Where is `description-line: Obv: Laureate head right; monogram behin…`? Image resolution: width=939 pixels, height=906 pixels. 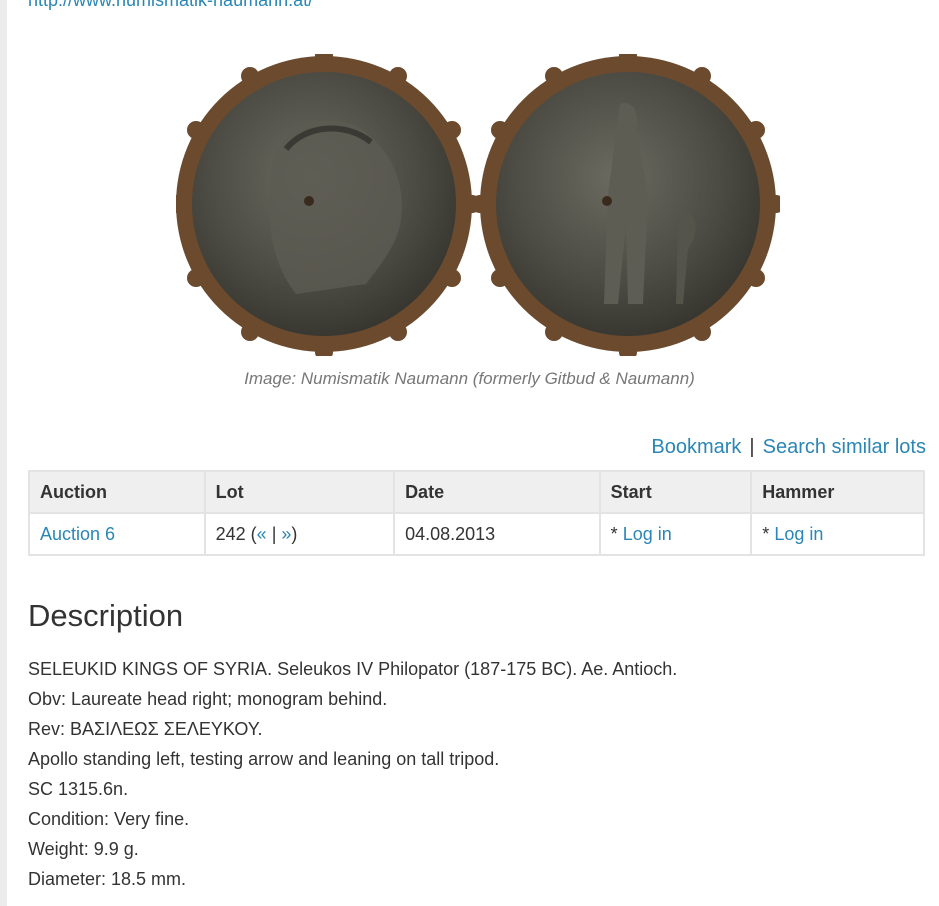 description-line: Obv: Laureate head right; monogram behin… is located at coordinates (208, 699).